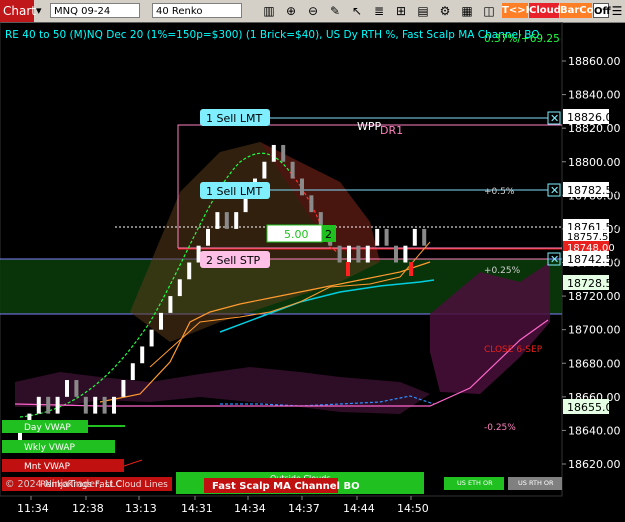  I want to click on position-value: 5.00, so click(296, 234).